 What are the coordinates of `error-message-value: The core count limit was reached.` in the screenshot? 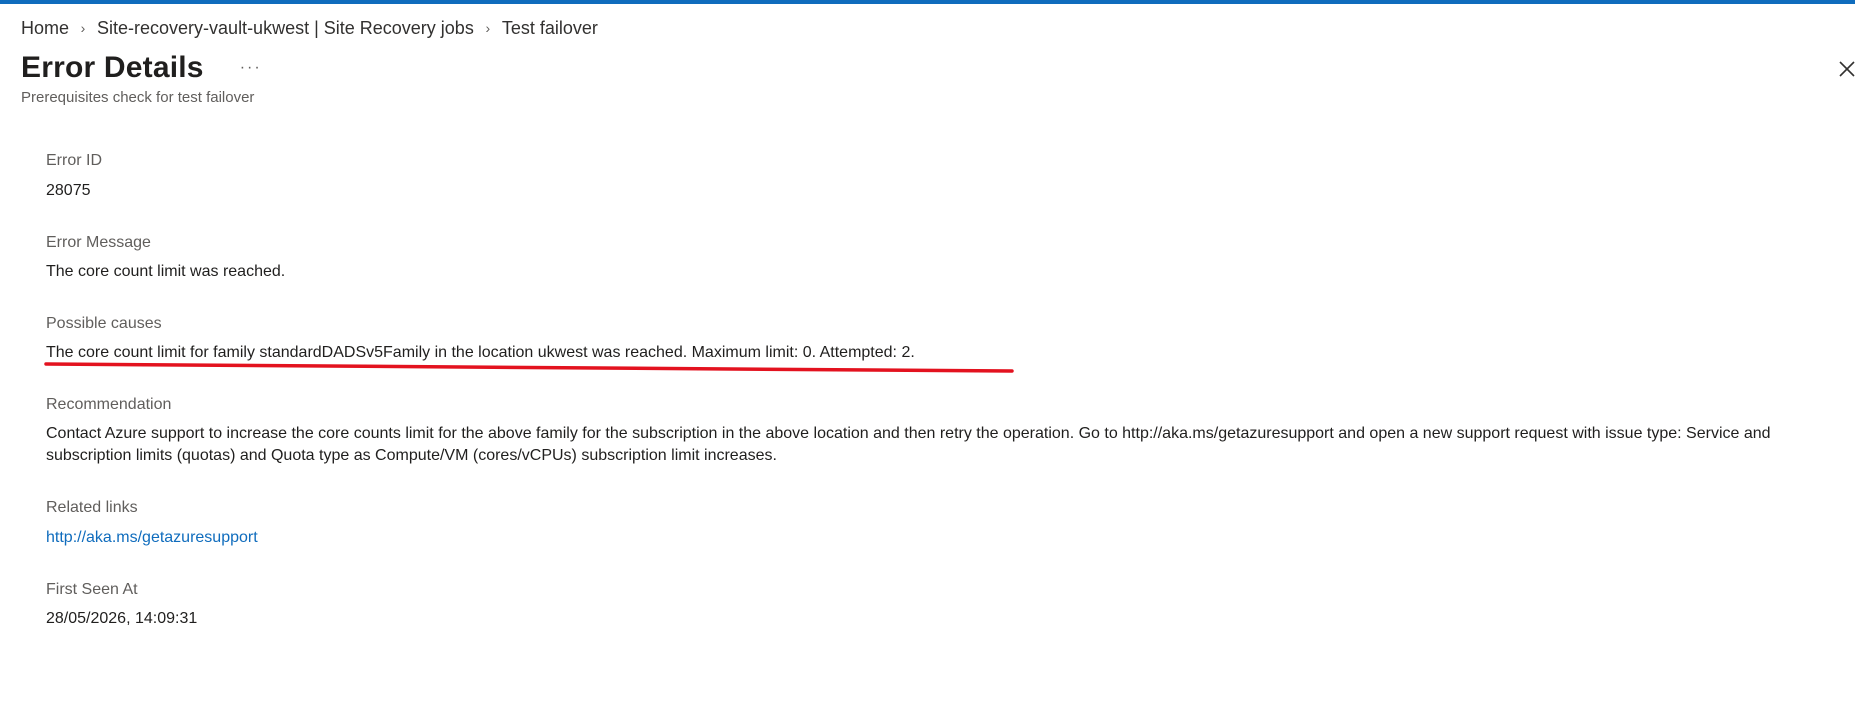 It's located at (166, 271).